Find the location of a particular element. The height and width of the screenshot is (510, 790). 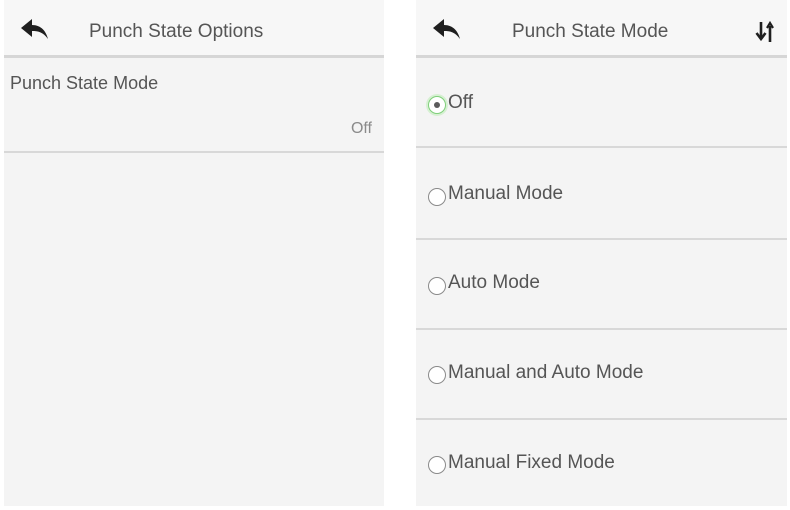

setting-value: Off is located at coordinates (361, 128).